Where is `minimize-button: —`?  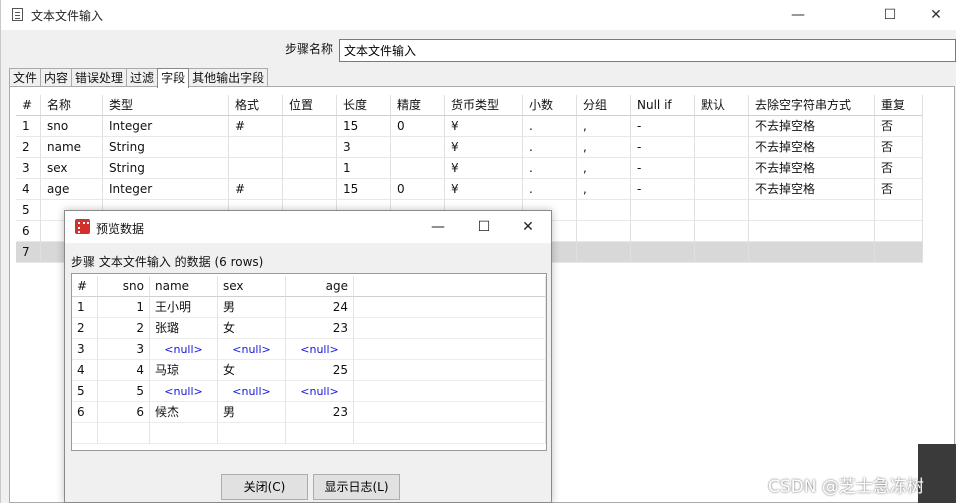
minimize-button: — is located at coordinates (798, 15).